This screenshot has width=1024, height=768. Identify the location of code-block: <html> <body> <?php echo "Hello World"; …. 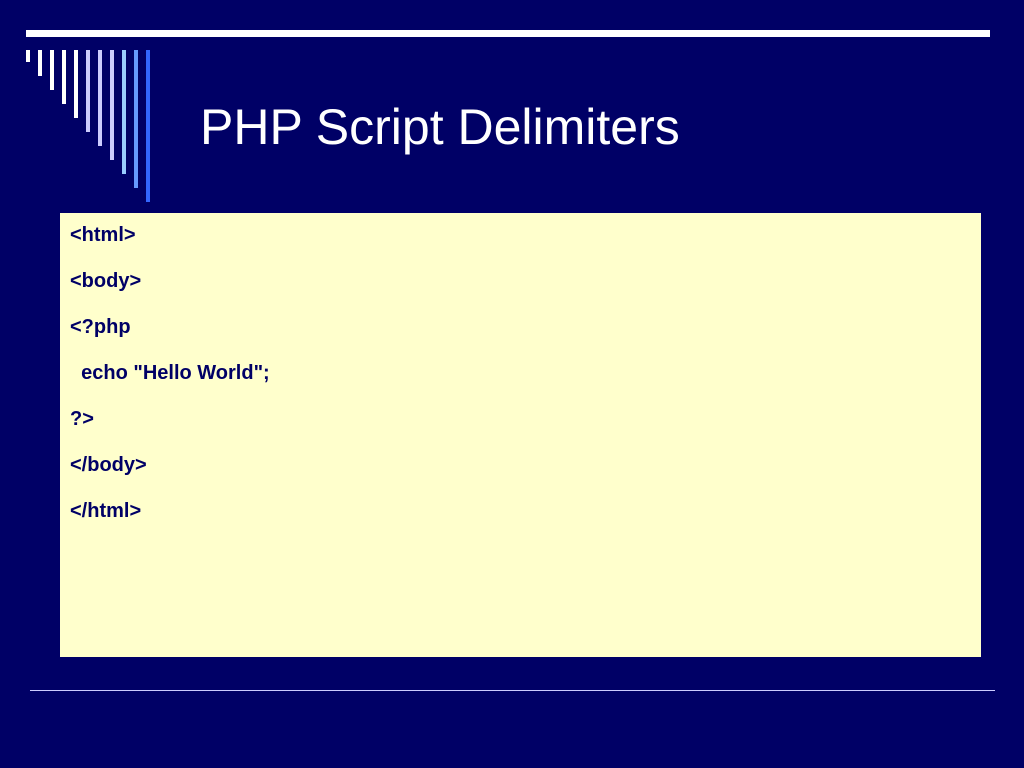
(170, 384).